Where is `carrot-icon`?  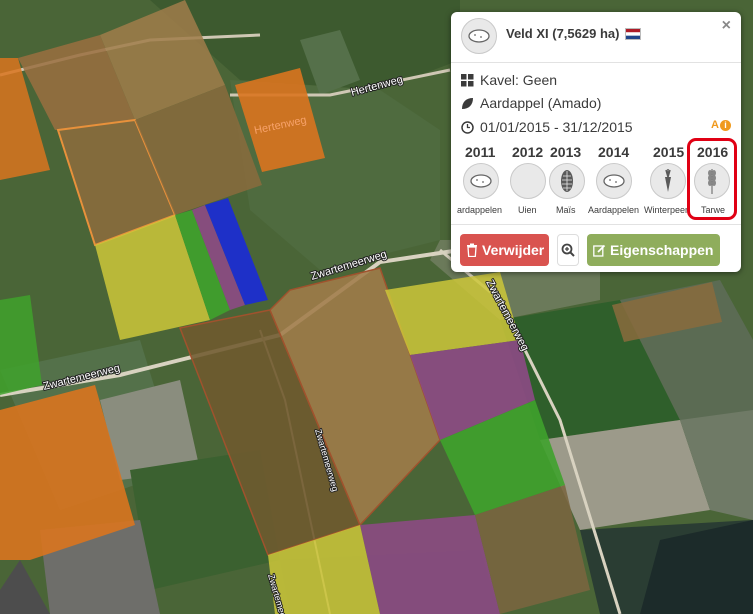
carrot-icon is located at coordinates (668, 181).